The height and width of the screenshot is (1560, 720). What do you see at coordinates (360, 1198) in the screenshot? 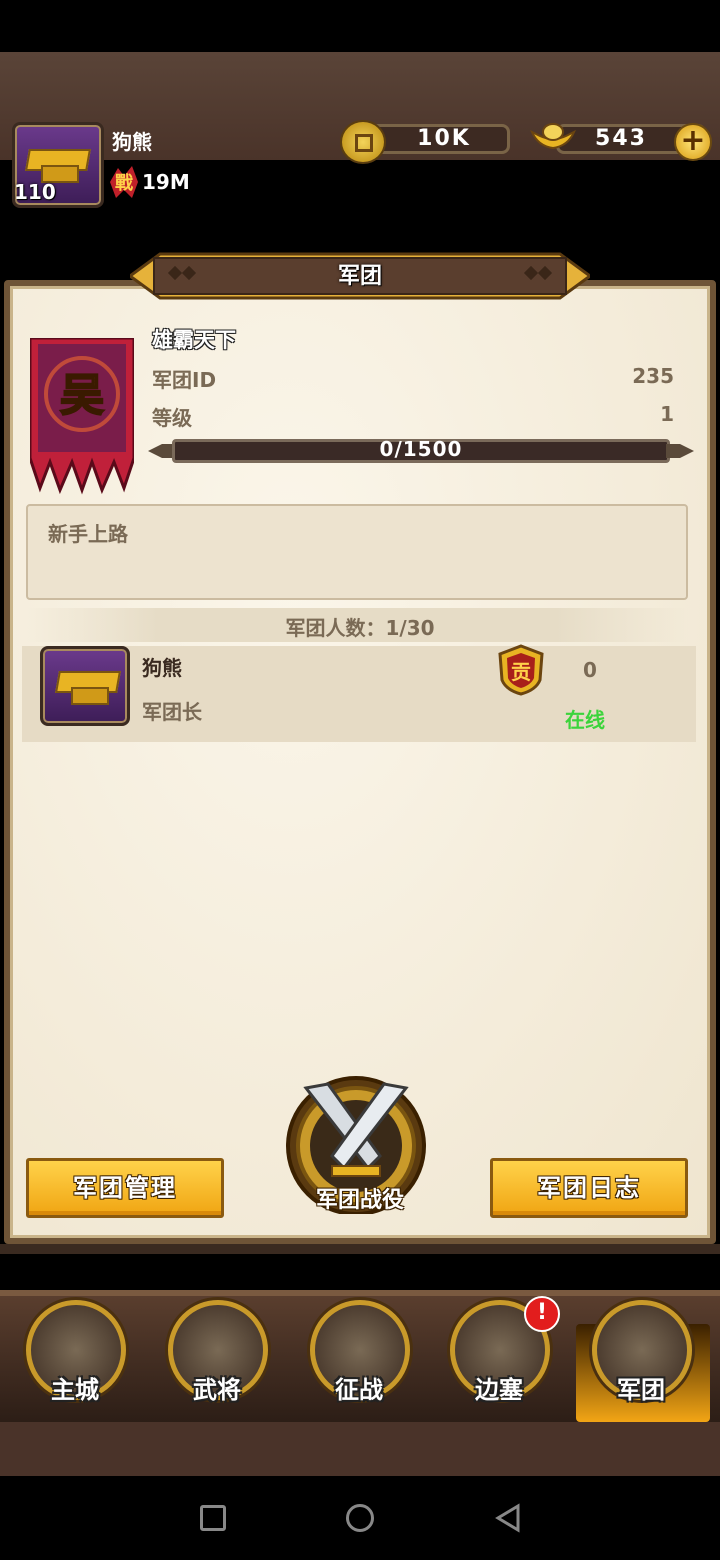
I see `legion-battle-label: 军团战役` at bounding box center [360, 1198].